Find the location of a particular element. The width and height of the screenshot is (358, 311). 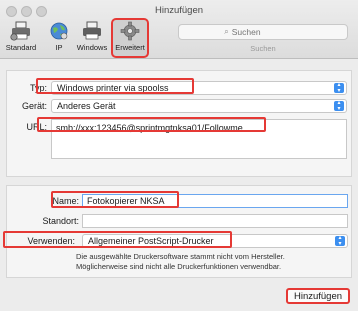

globe-icon is located at coordinates (59, 31).